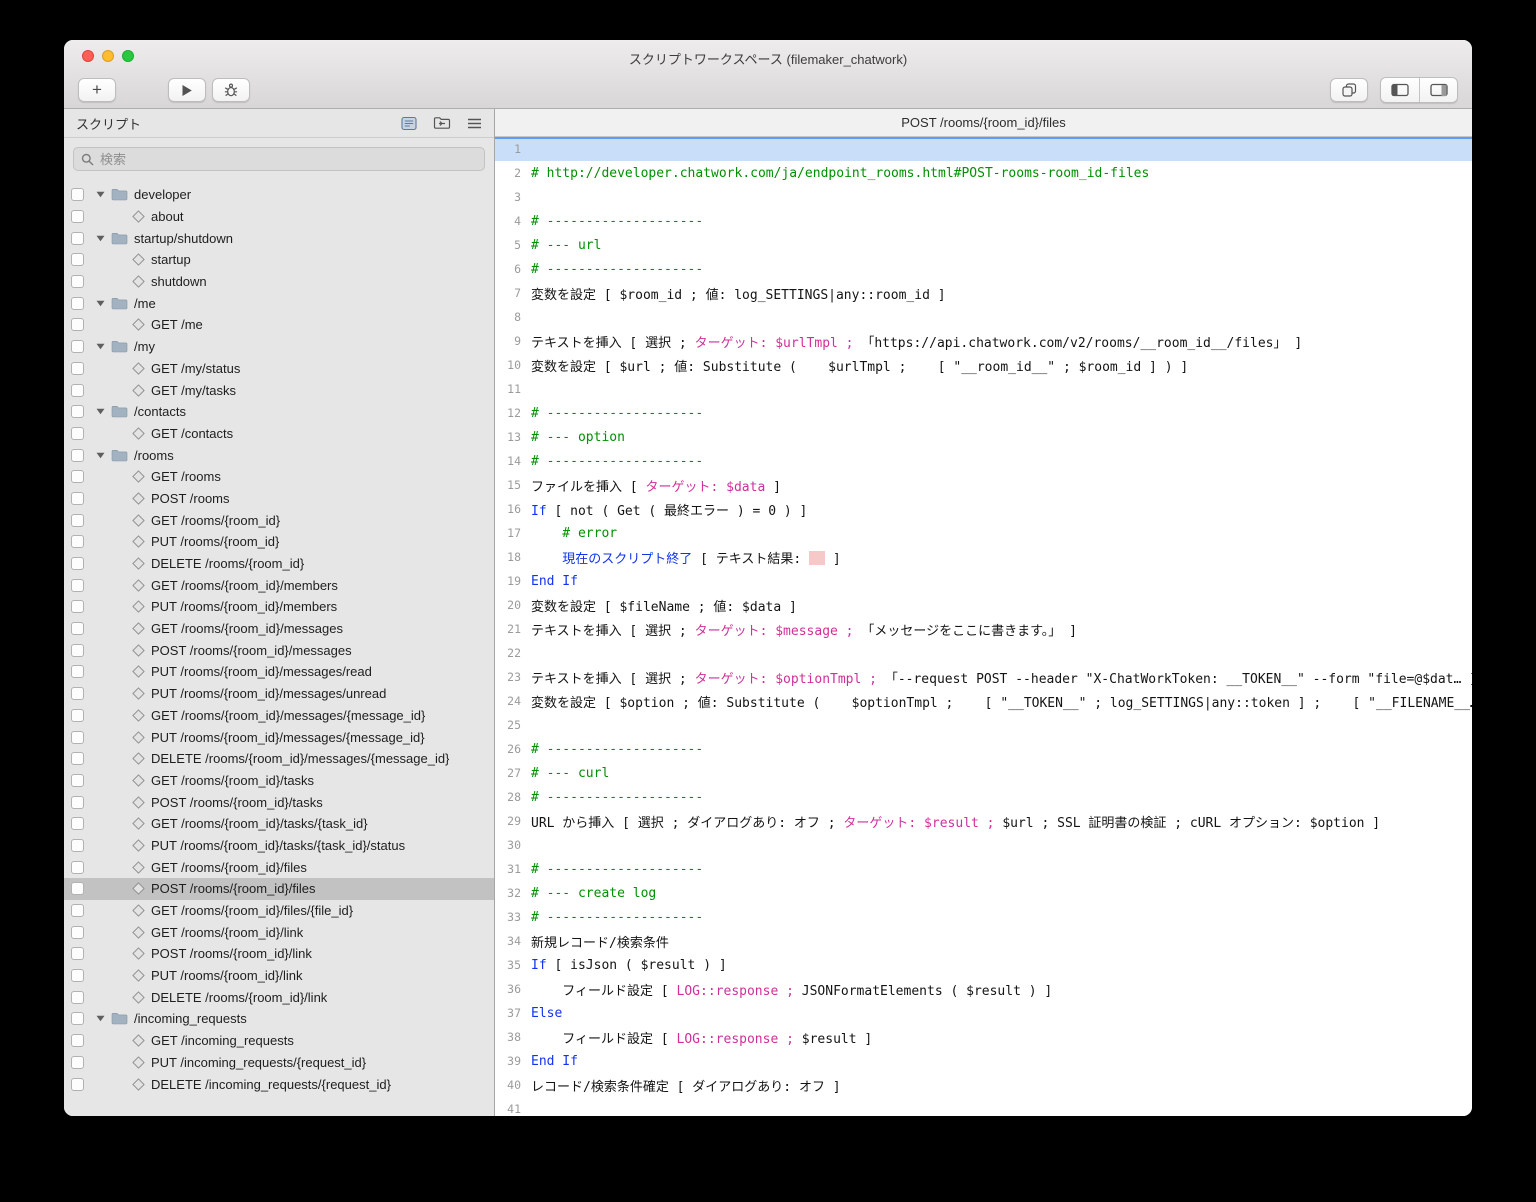 This screenshot has width=1536, height=1202. Describe the element at coordinates (279, 824) in the screenshot. I see `tree-script-row: GET /rooms/{room_id}/tasks/{task_id}` at that location.